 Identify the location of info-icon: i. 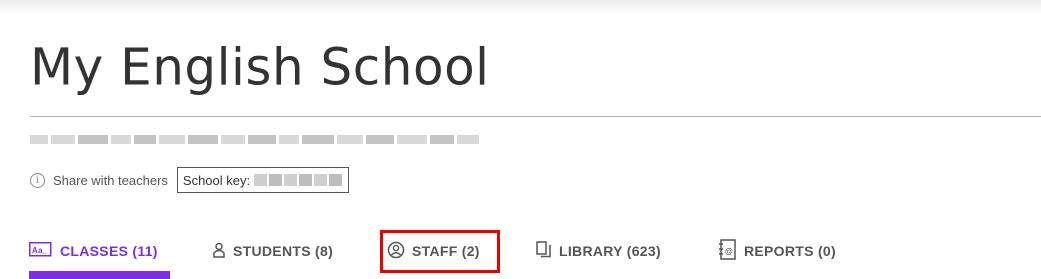
(37, 180).